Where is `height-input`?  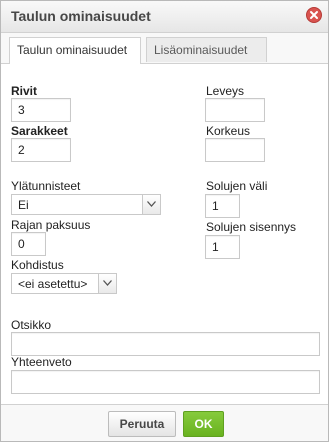
height-input is located at coordinates (235, 150).